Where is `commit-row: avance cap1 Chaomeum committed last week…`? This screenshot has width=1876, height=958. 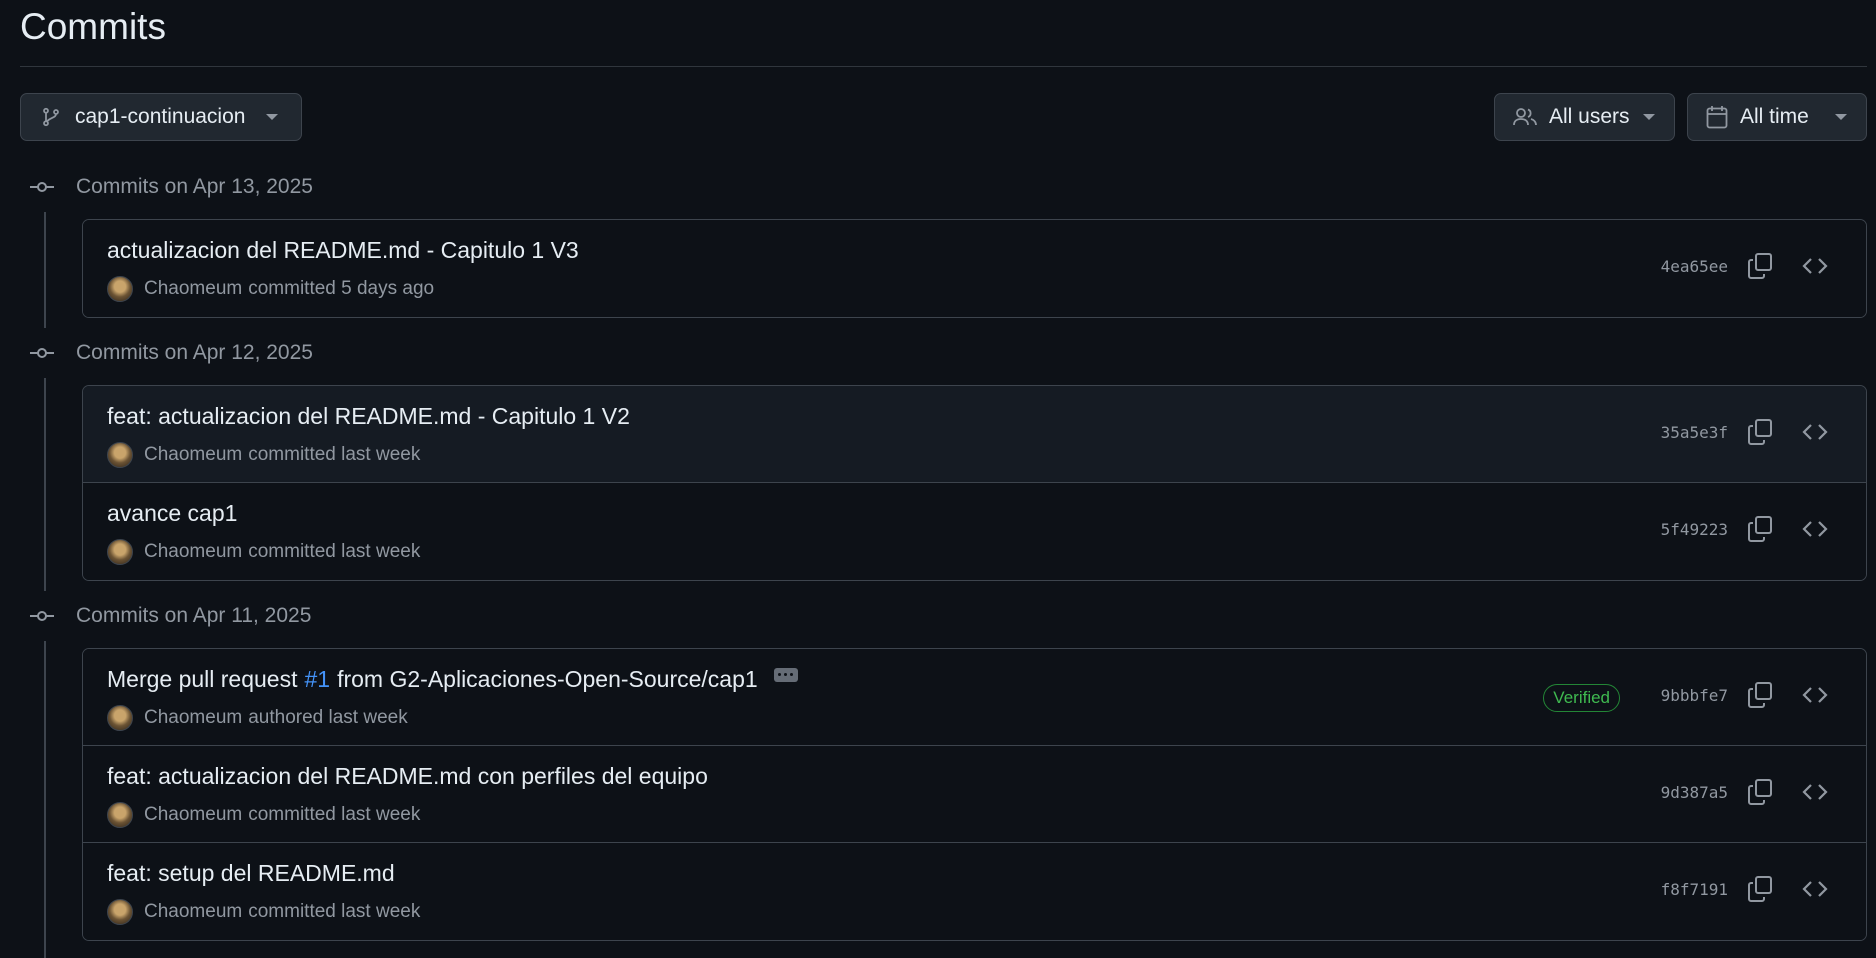
commit-row: avance cap1 Chaomeum committed last week… is located at coordinates (974, 531).